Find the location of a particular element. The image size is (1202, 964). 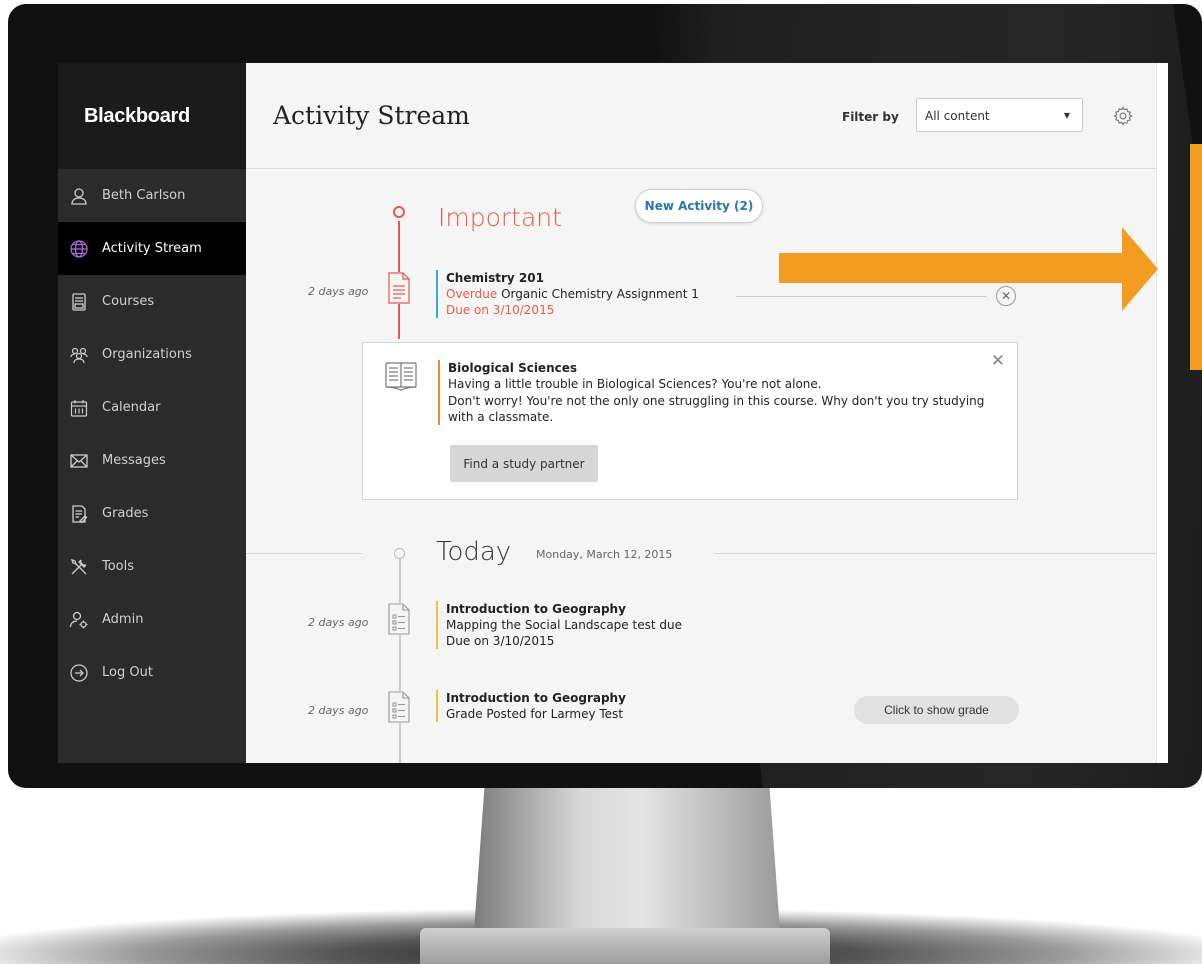

overdue-label: Overdue is located at coordinates (472, 294).